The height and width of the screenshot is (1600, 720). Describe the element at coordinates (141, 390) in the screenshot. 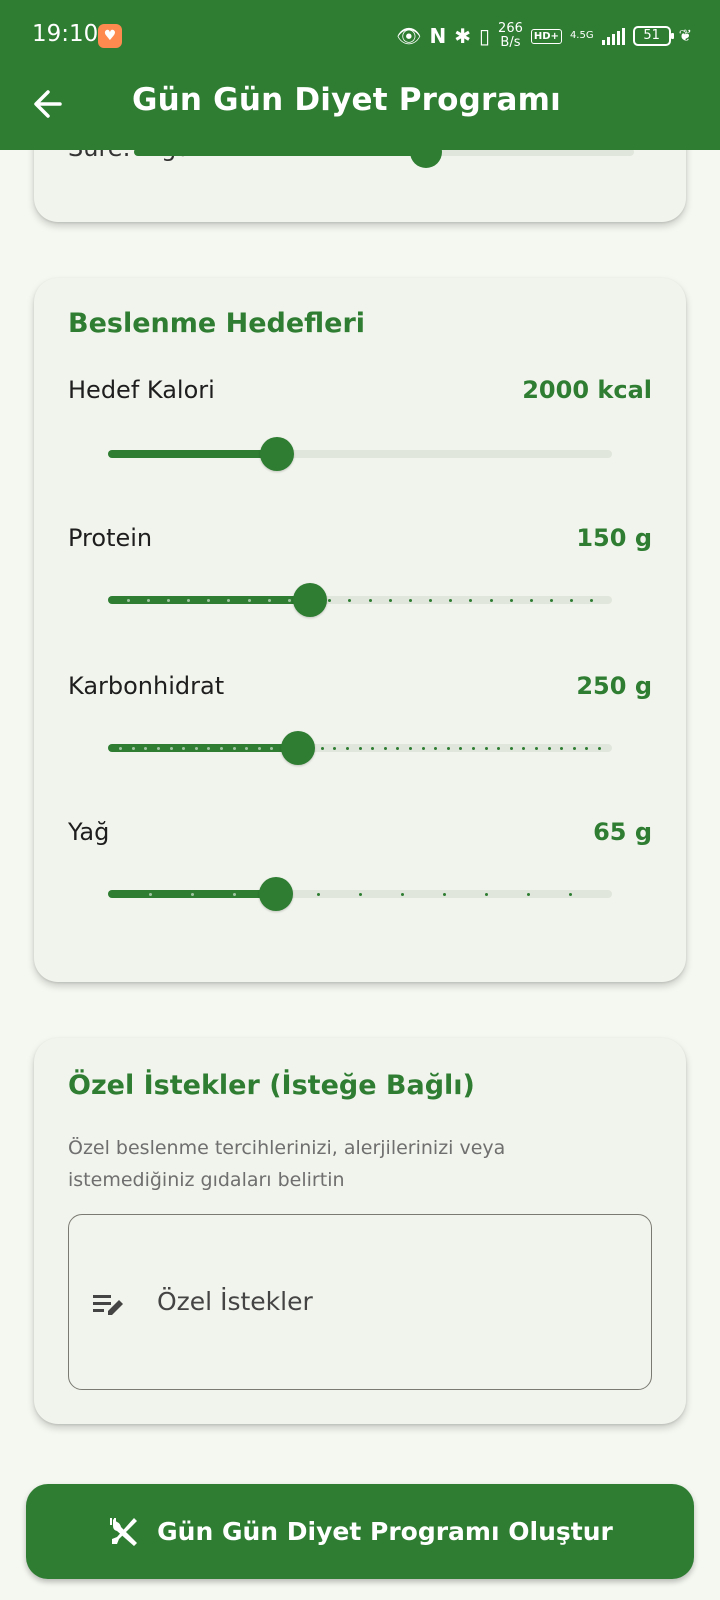

I see `calorie-label: Hedef Kalori` at that location.